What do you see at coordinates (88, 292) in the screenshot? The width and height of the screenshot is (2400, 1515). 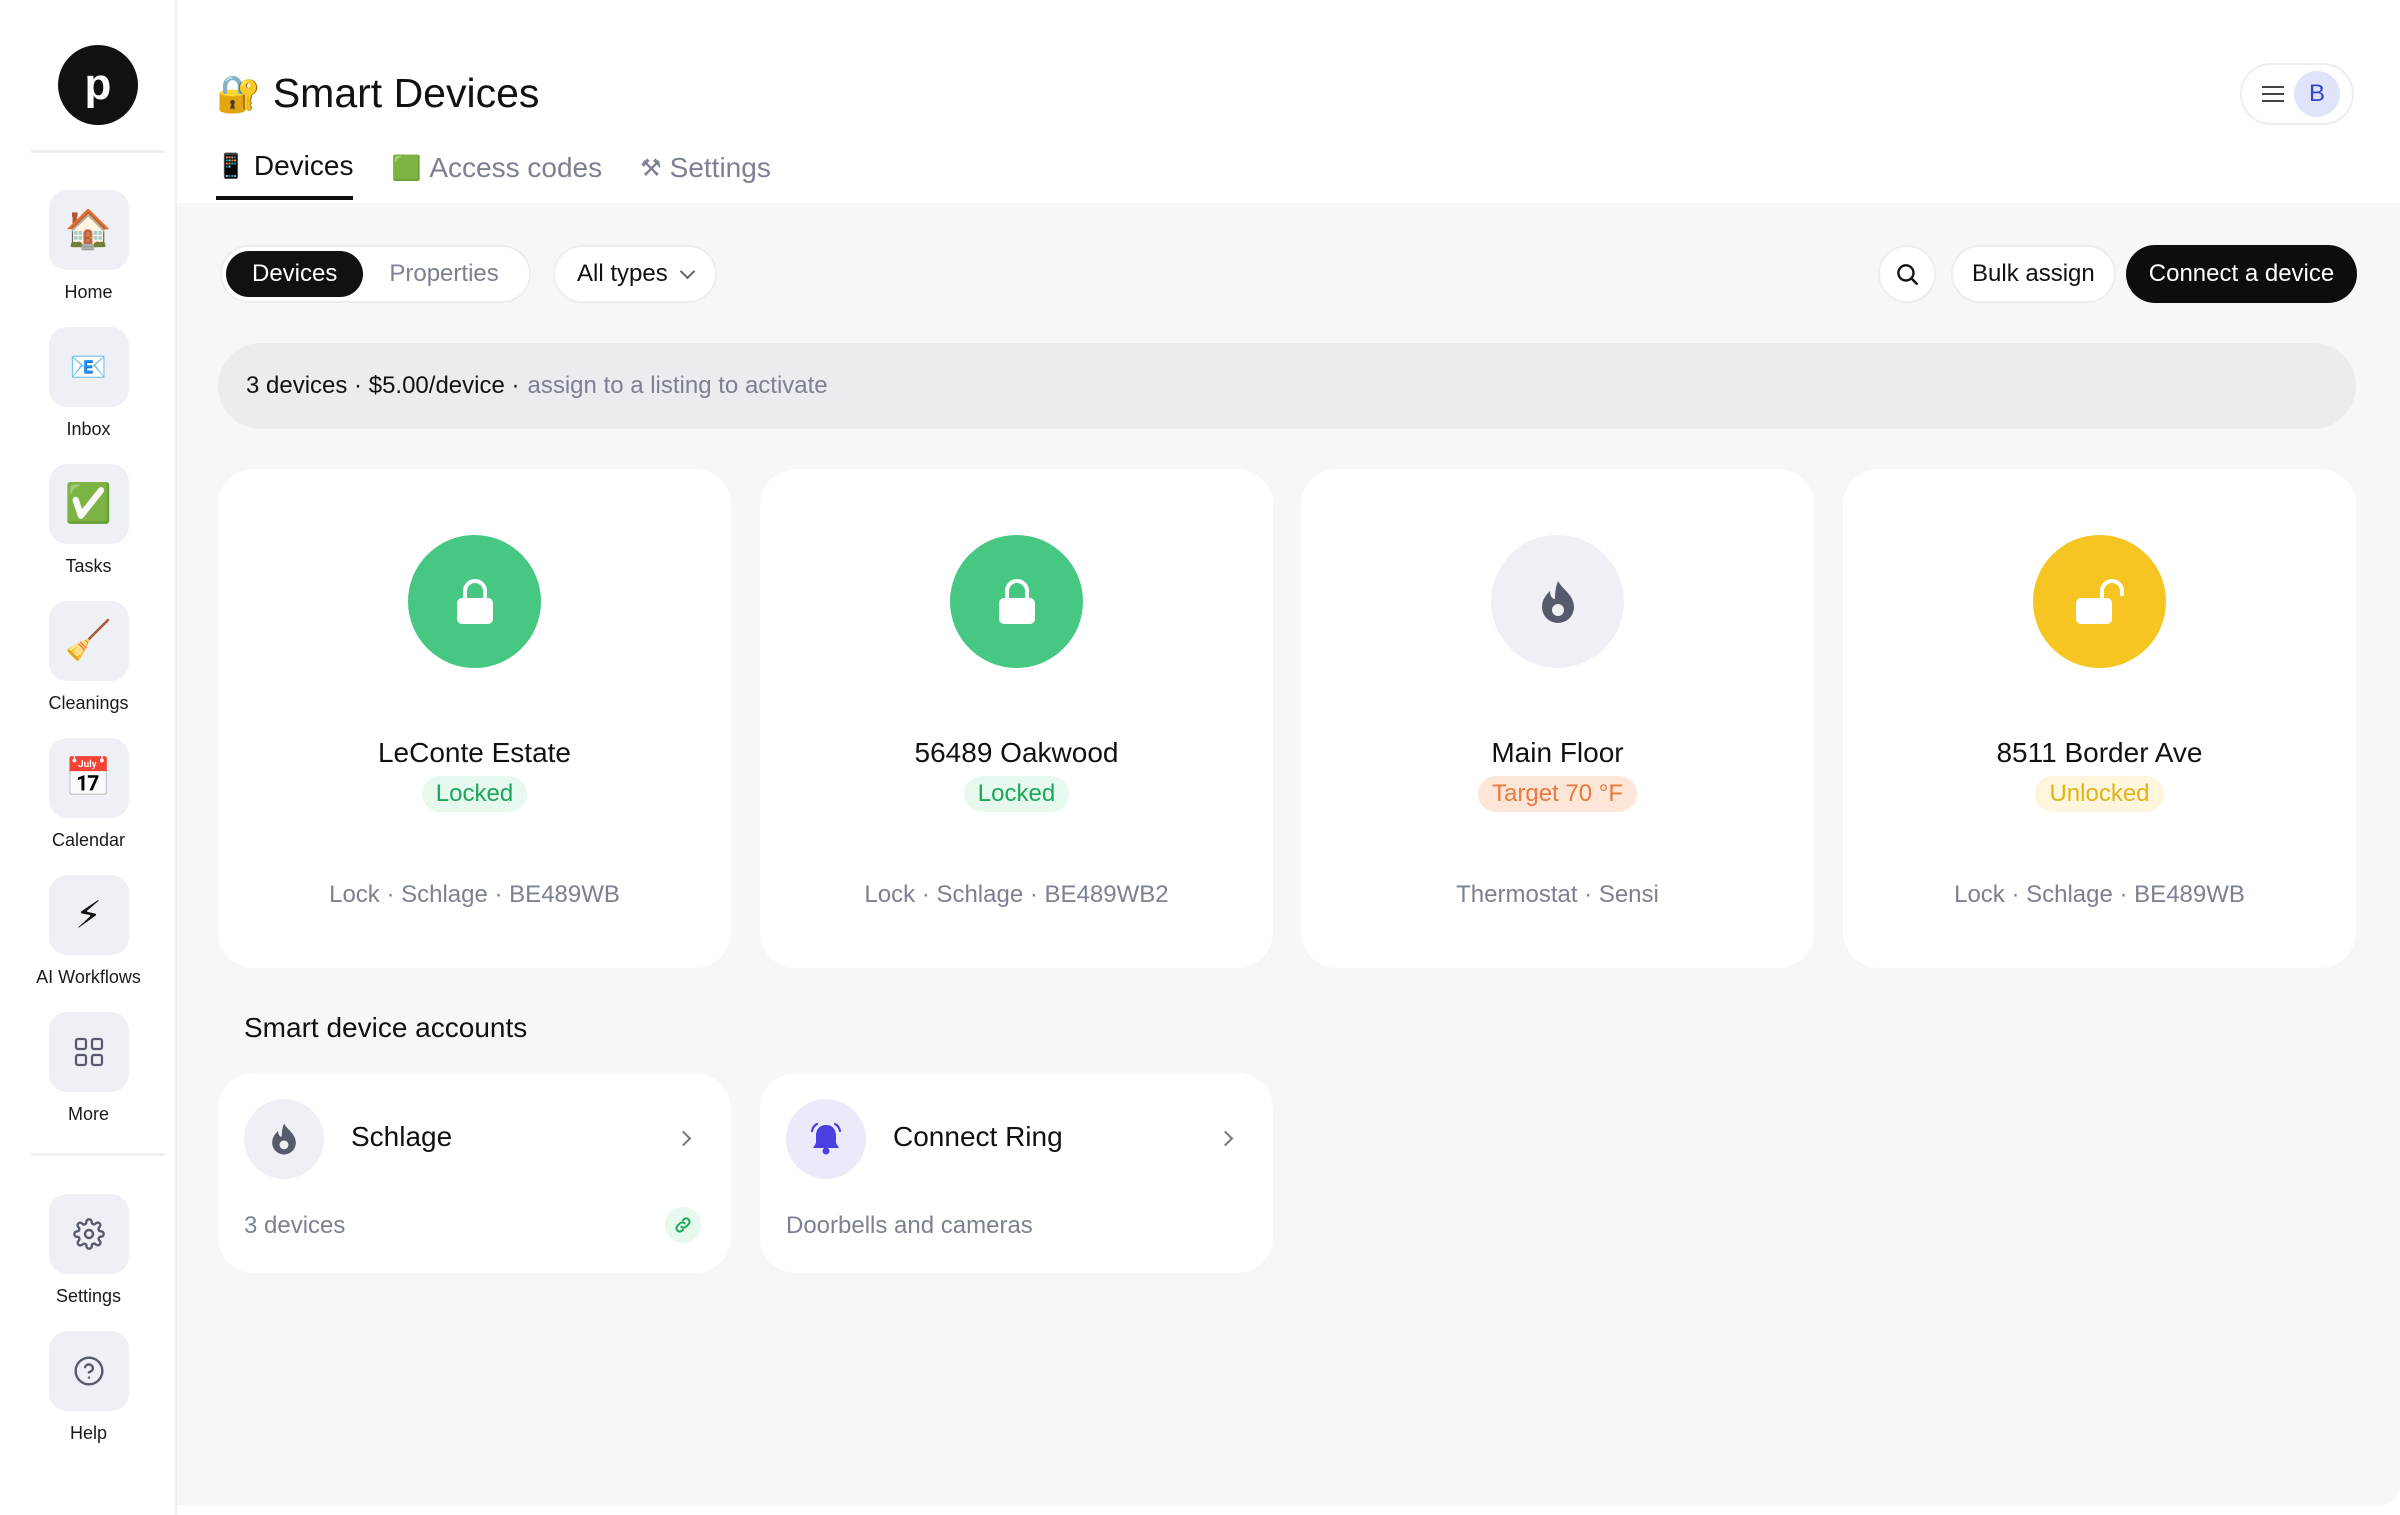 I see `sidebar-item-label: Home` at bounding box center [88, 292].